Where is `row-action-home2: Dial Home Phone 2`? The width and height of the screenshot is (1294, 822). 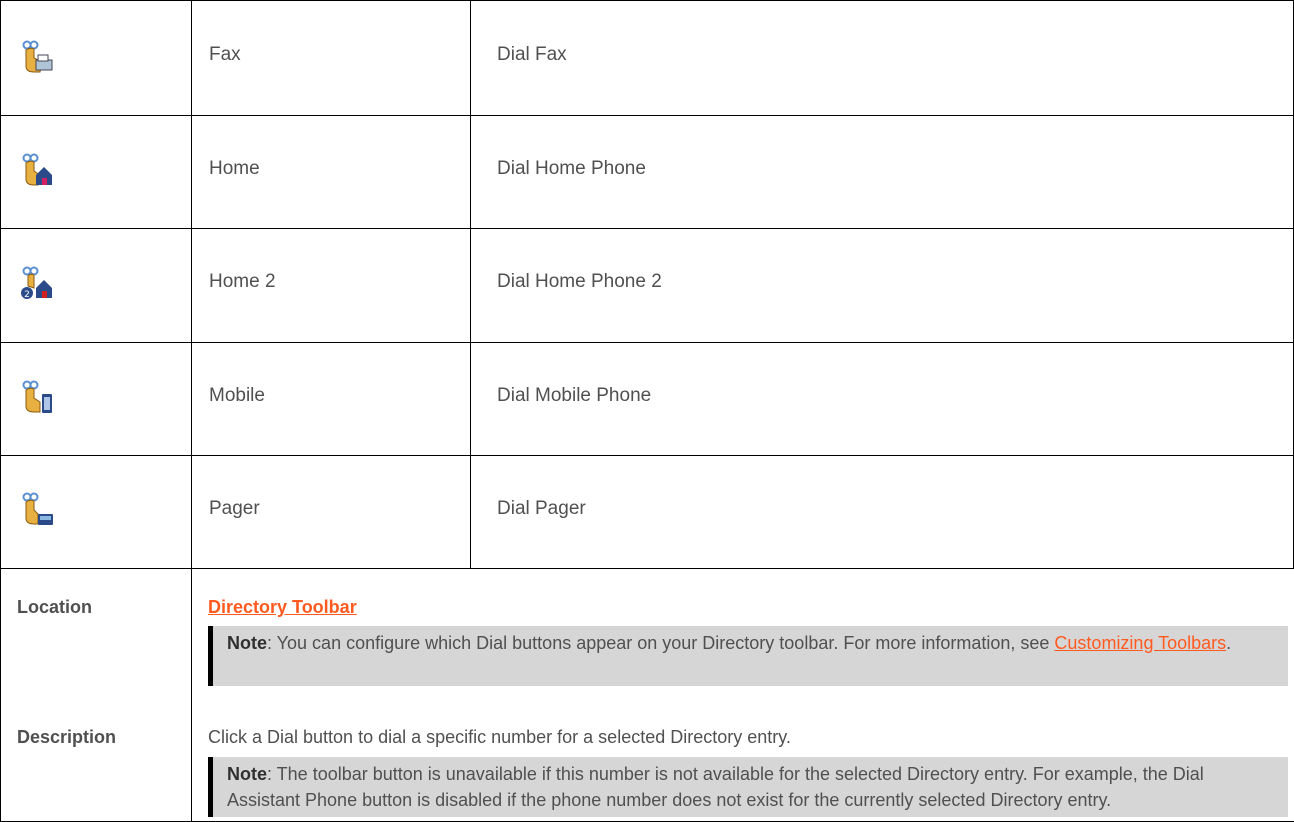
row-action-home2: Dial Home Phone 2 is located at coordinates (579, 281).